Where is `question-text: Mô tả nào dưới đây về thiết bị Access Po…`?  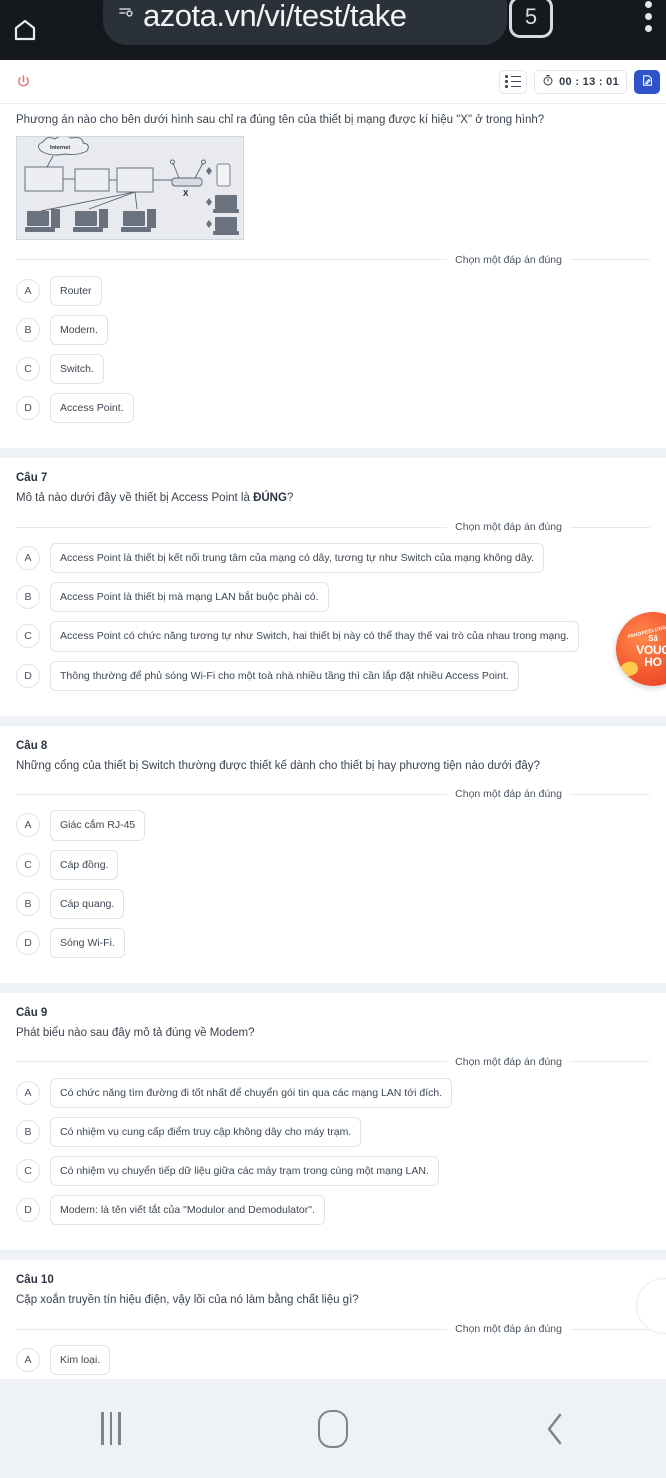
question-text: Mô tả nào dưới đây về thiết bị Access Po… is located at coordinates (333, 498).